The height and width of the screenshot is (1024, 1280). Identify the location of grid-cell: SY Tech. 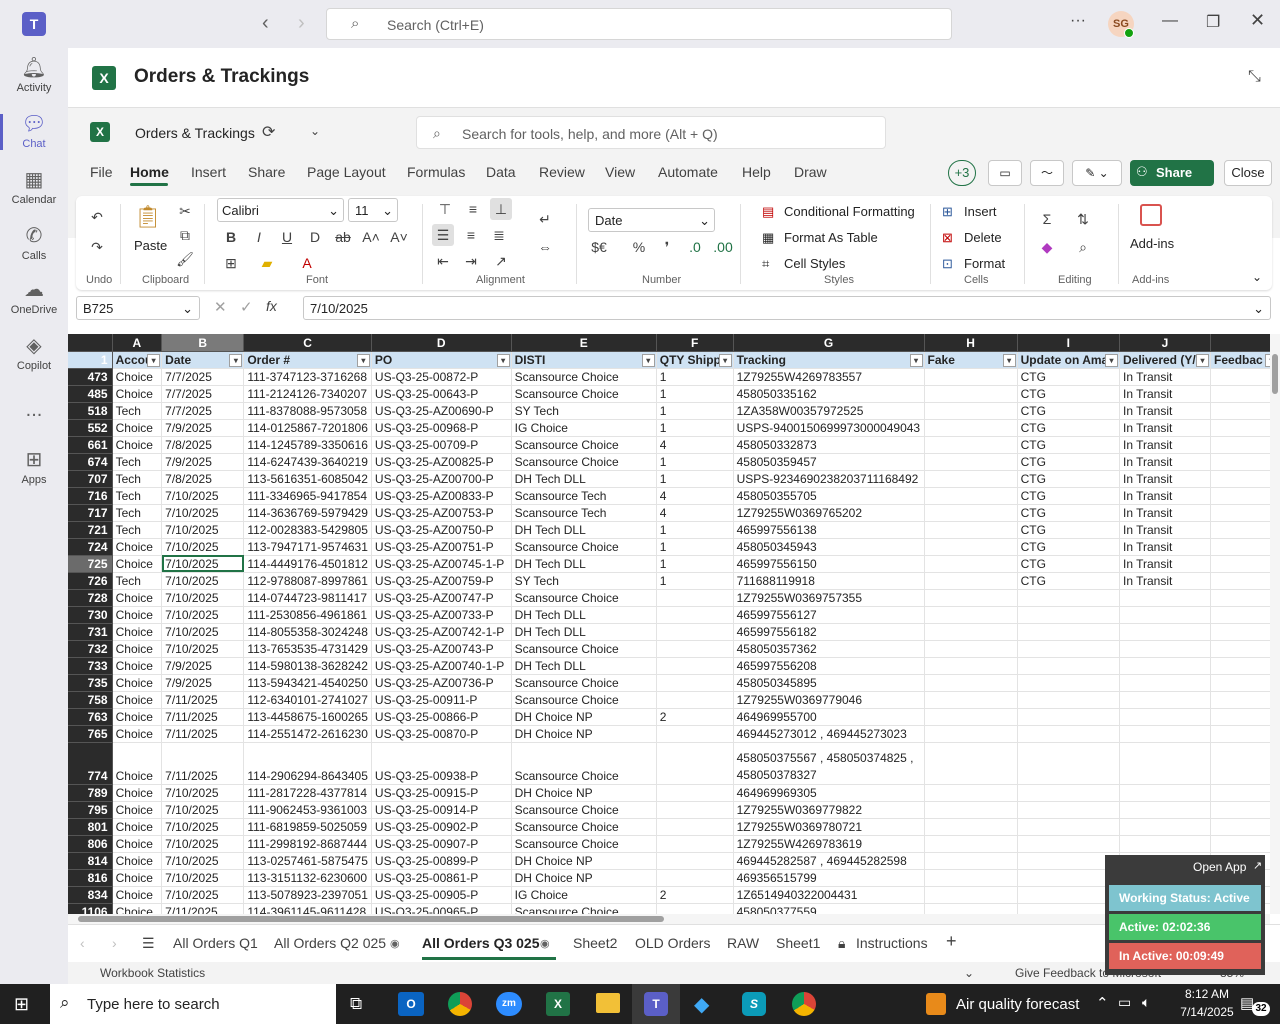
(584, 581).